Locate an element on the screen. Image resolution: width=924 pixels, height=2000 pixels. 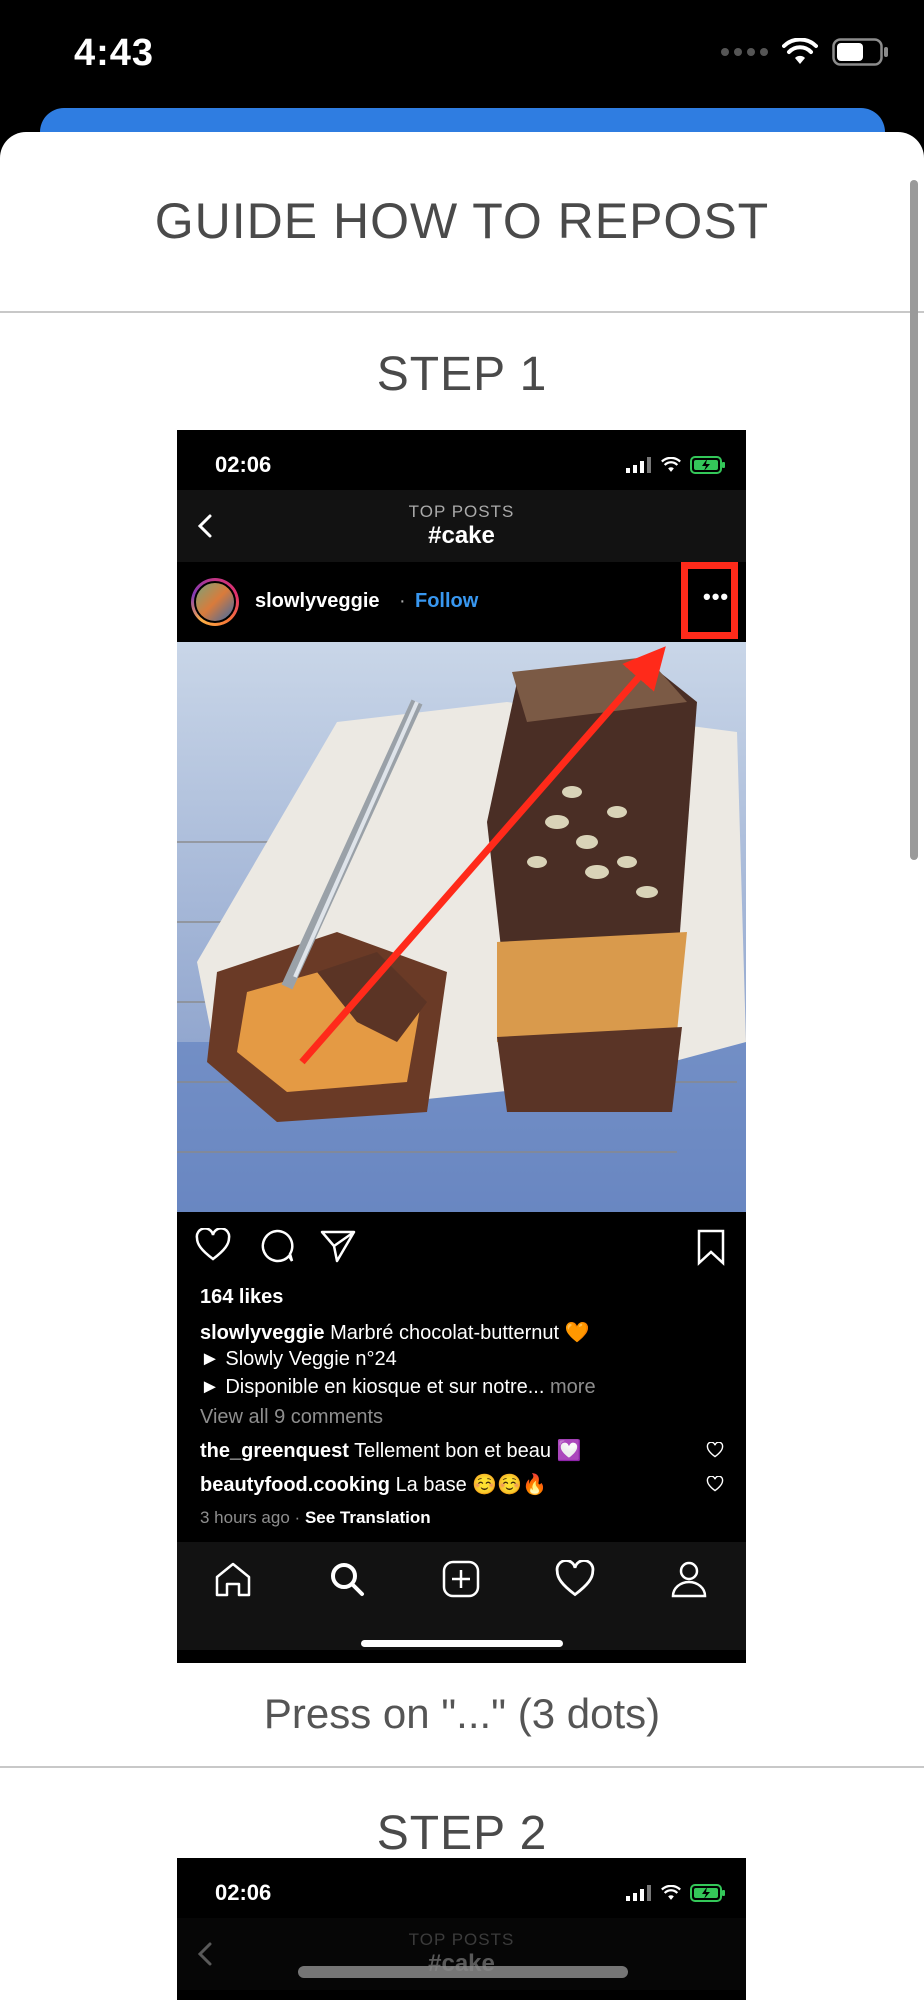
caption-username: slowlyveggie is located at coordinates (262, 1333).